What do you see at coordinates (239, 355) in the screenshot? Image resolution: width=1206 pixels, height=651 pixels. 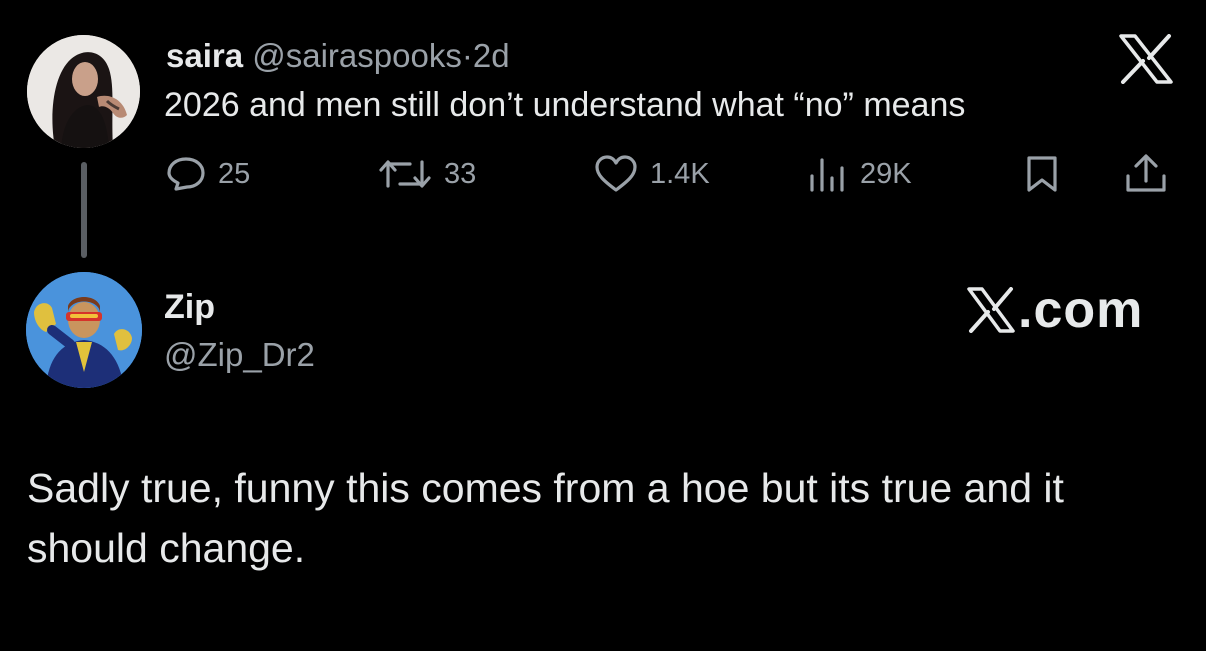 I see `reply-author-handle: @Zip_Dr2` at bounding box center [239, 355].